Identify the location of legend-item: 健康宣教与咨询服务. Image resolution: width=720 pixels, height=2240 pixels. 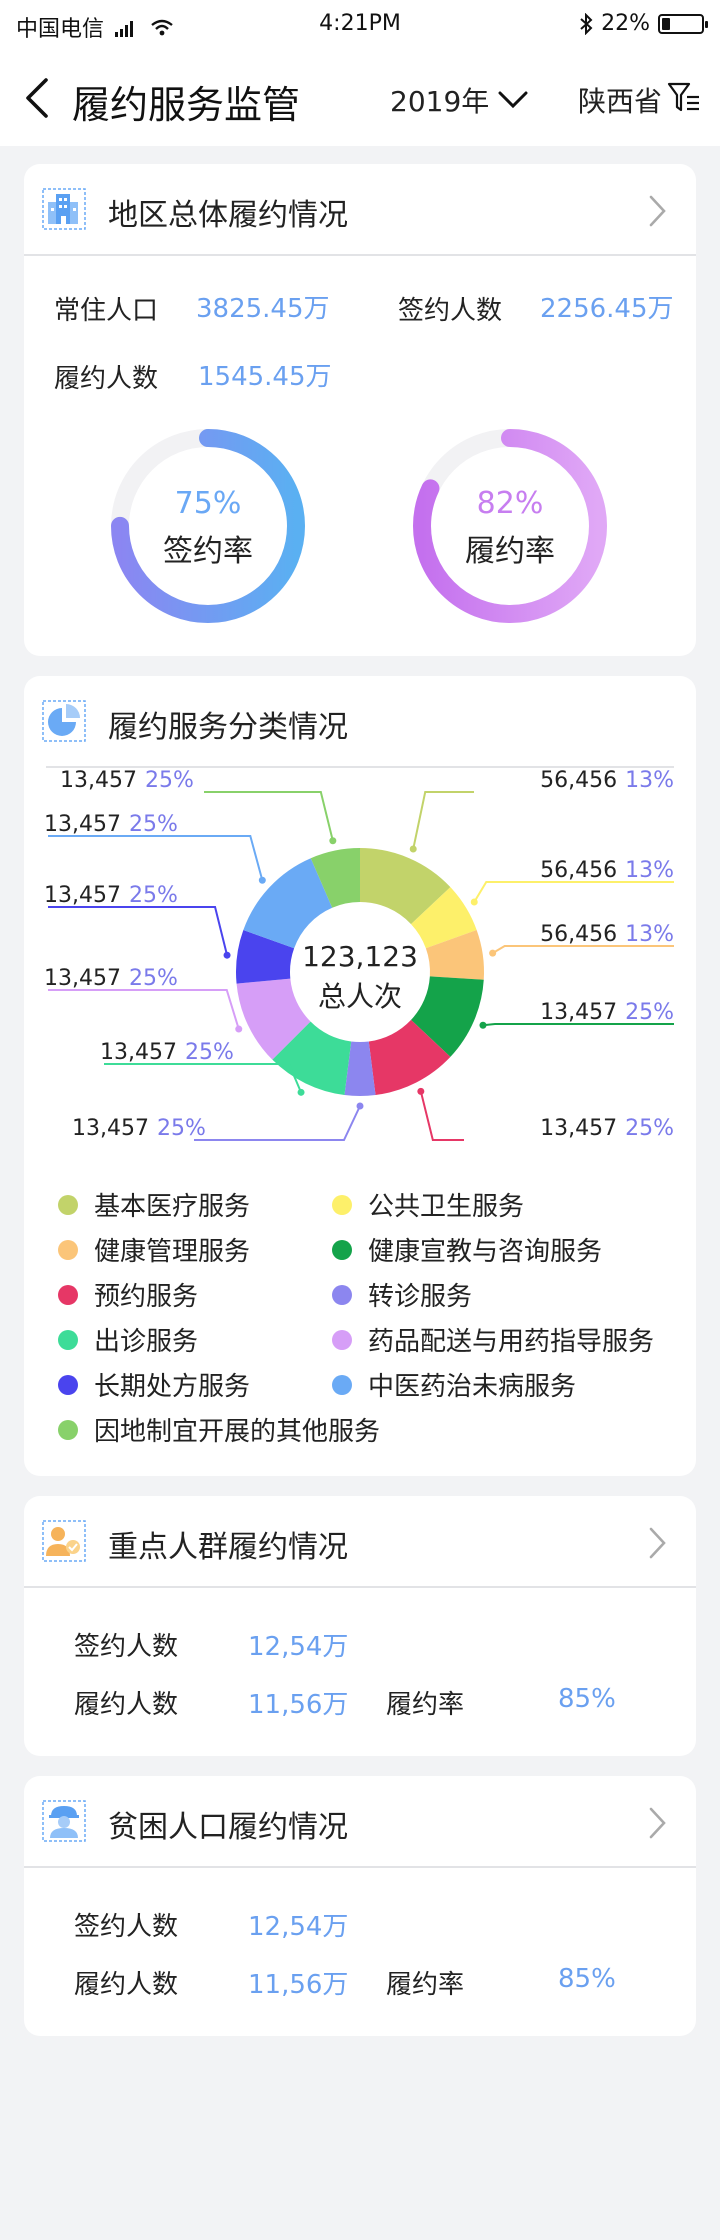
(467, 1249).